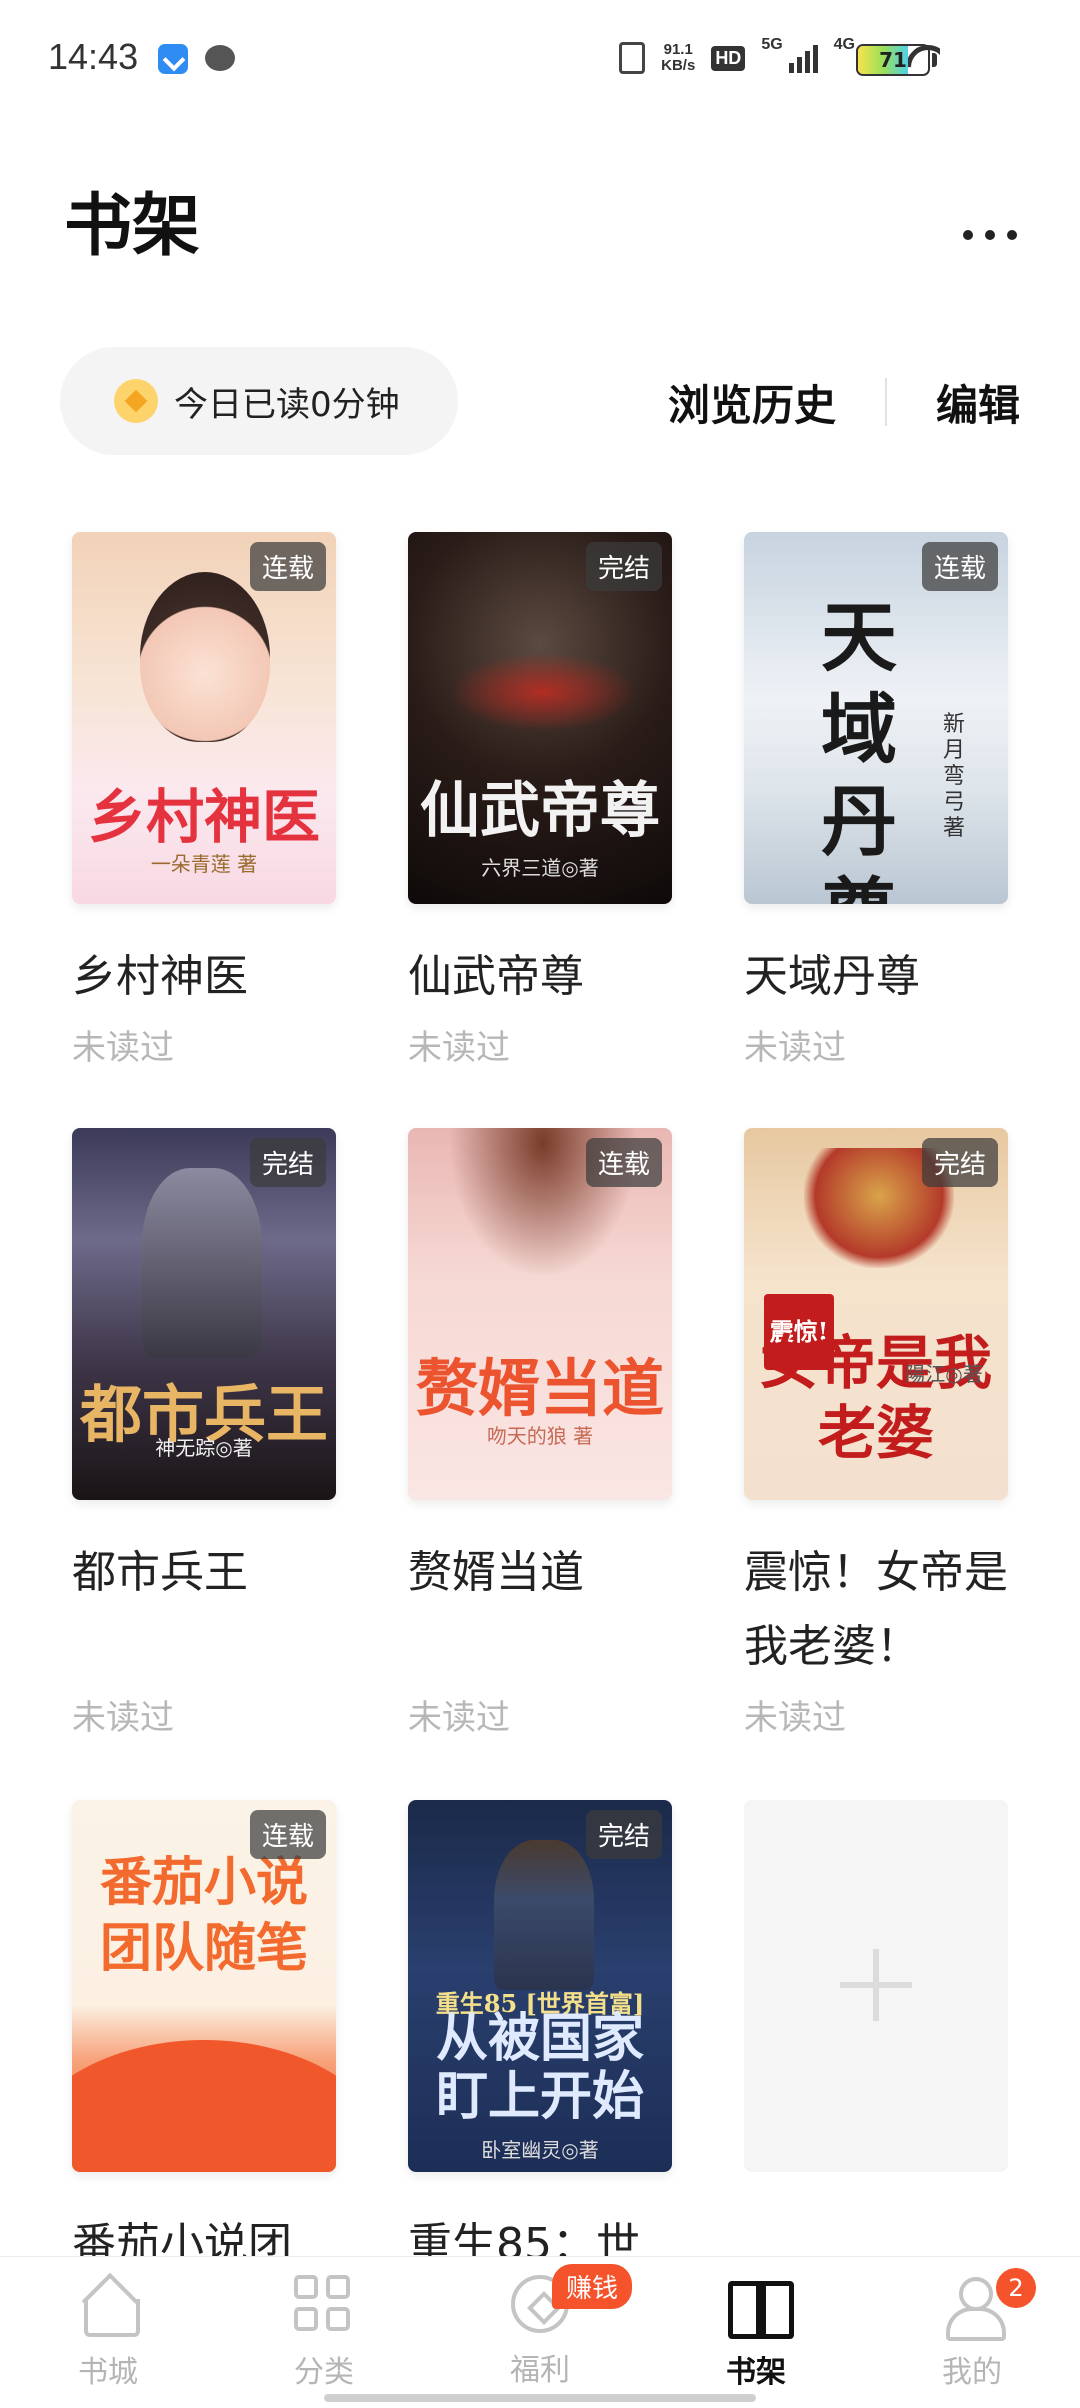 The height and width of the screenshot is (2408, 1080). Describe the element at coordinates (876, 977) in the screenshot. I see `book-title: 天域丹尊` at that location.